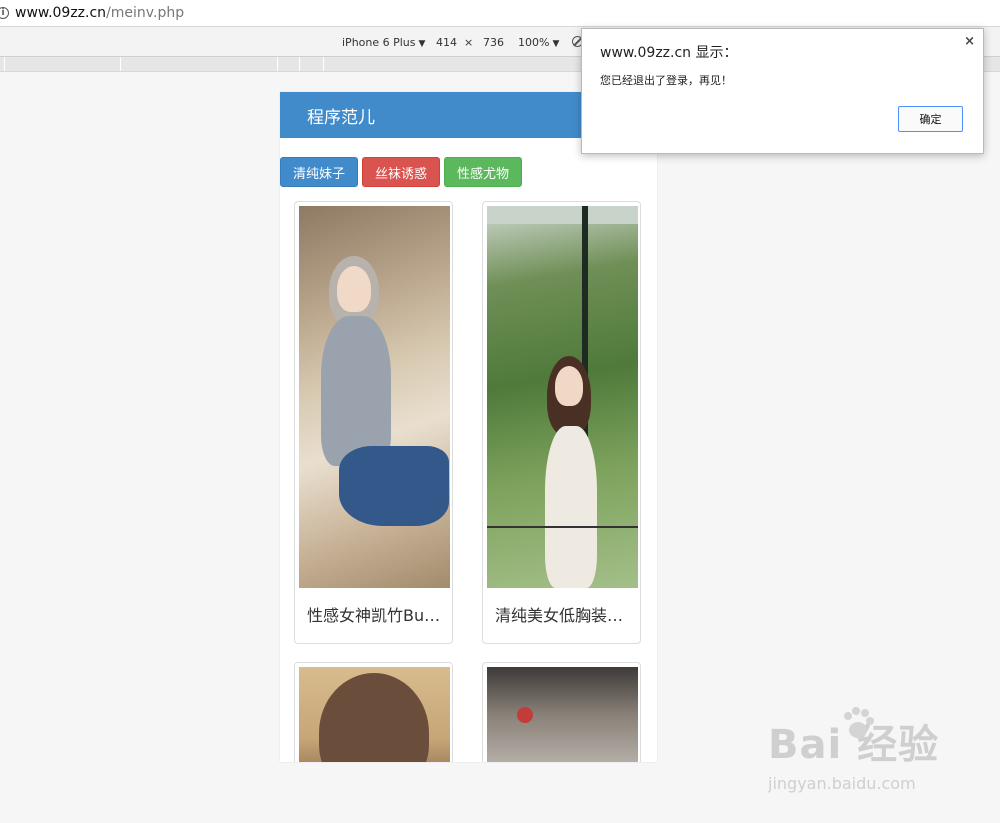 The height and width of the screenshot is (823, 1000). What do you see at coordinates (319, 172) in the screenshot?
I see `category-button-pure: 清纯妹子` at bounding box center [319, 172].